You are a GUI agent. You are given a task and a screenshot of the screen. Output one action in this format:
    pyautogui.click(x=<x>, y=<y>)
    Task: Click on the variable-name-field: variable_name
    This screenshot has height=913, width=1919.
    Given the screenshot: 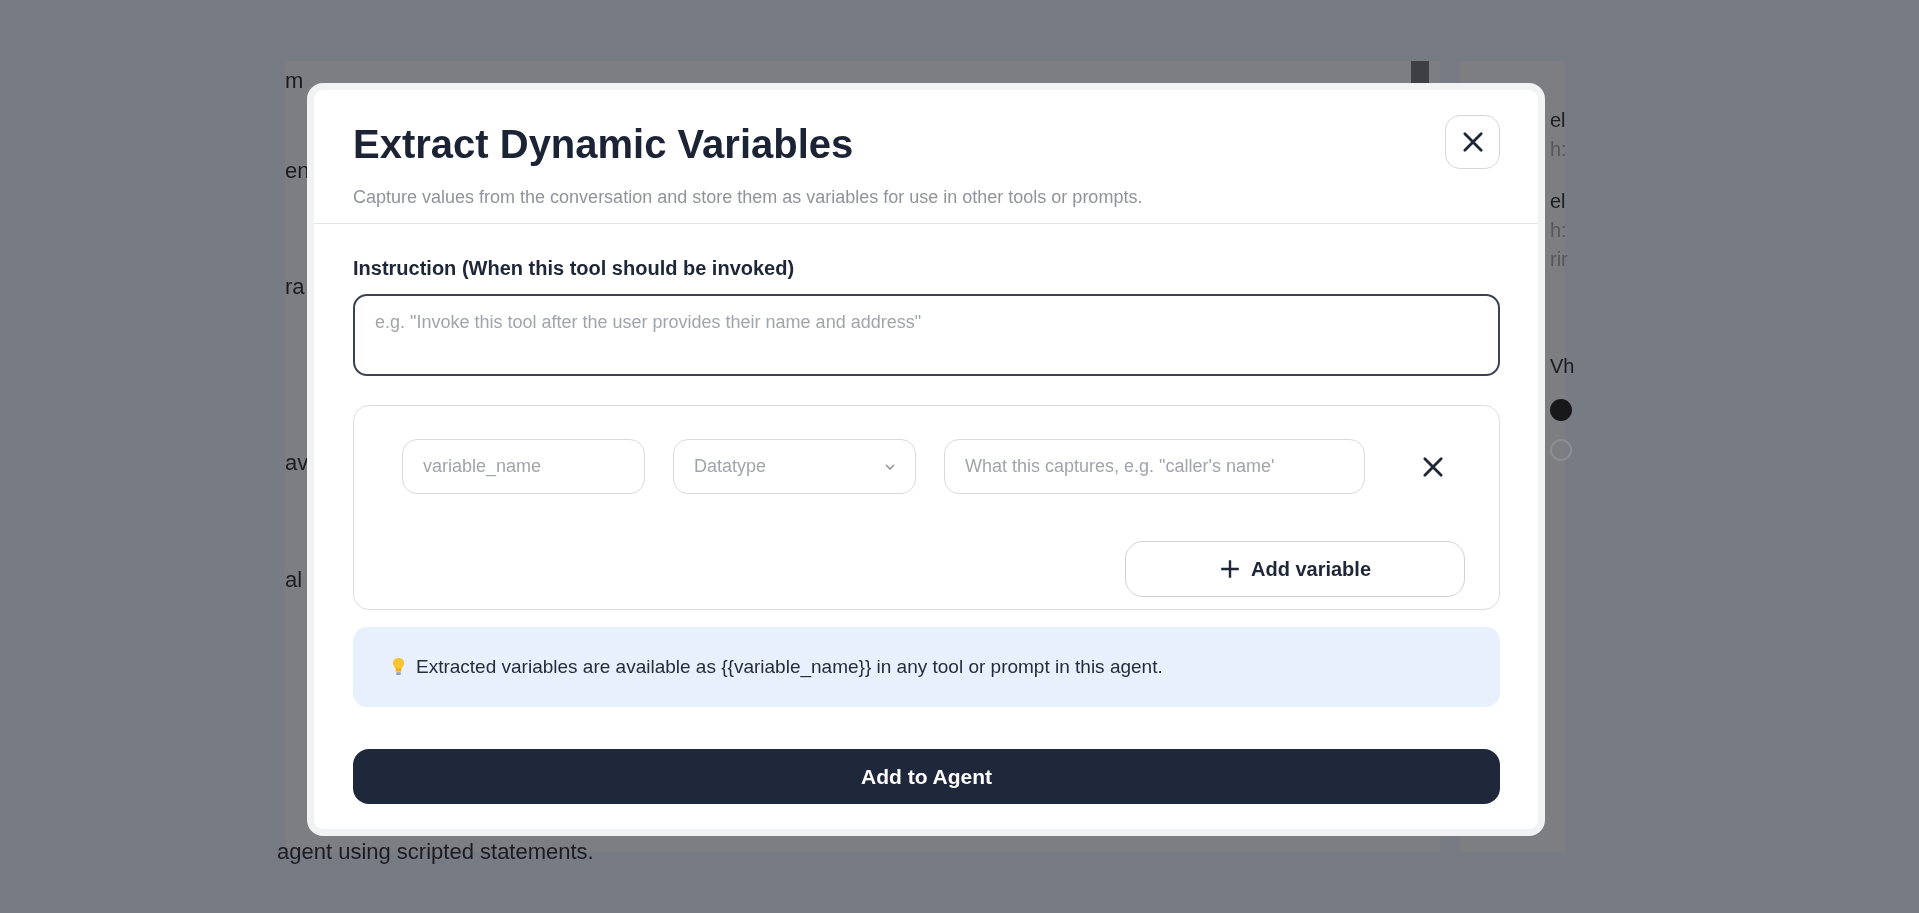 What is the action you would take?
    pyautogui.click(x=523, y=466)
    